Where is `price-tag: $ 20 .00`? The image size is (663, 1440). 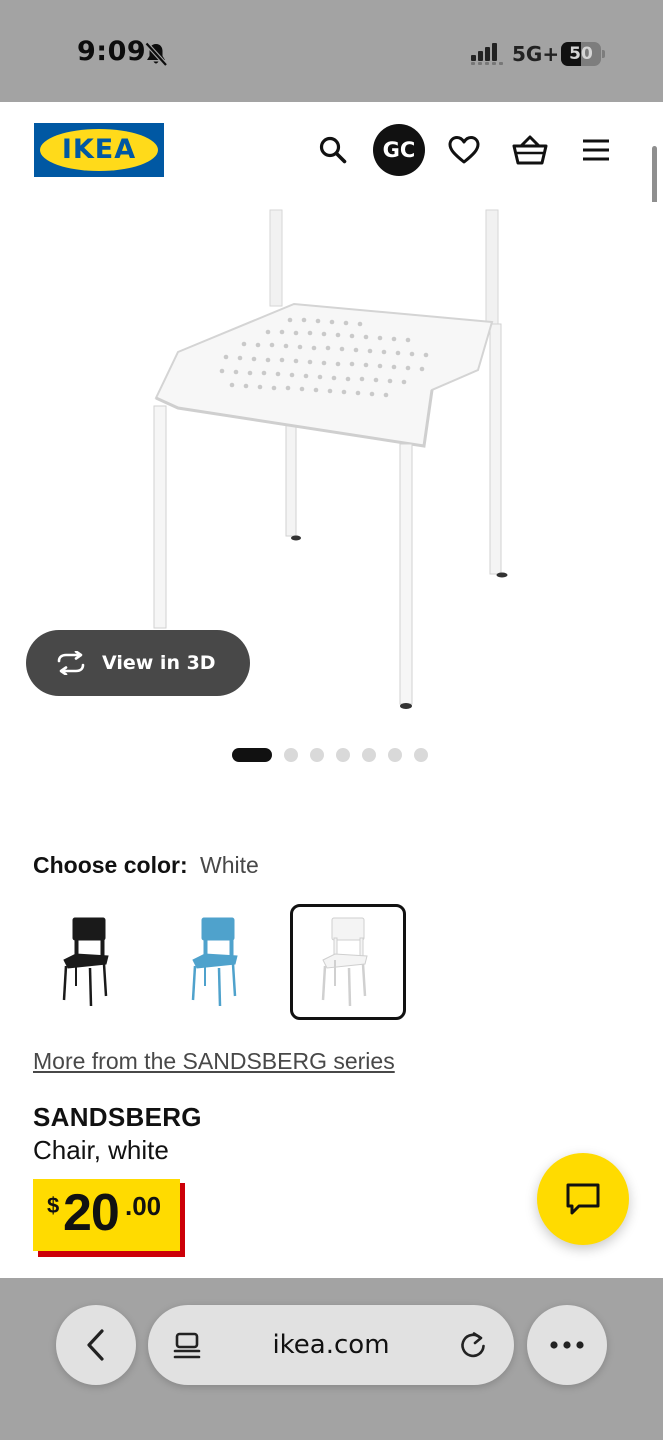
price-tag: $ 20 .00 is located at coordinates (106, 1215).